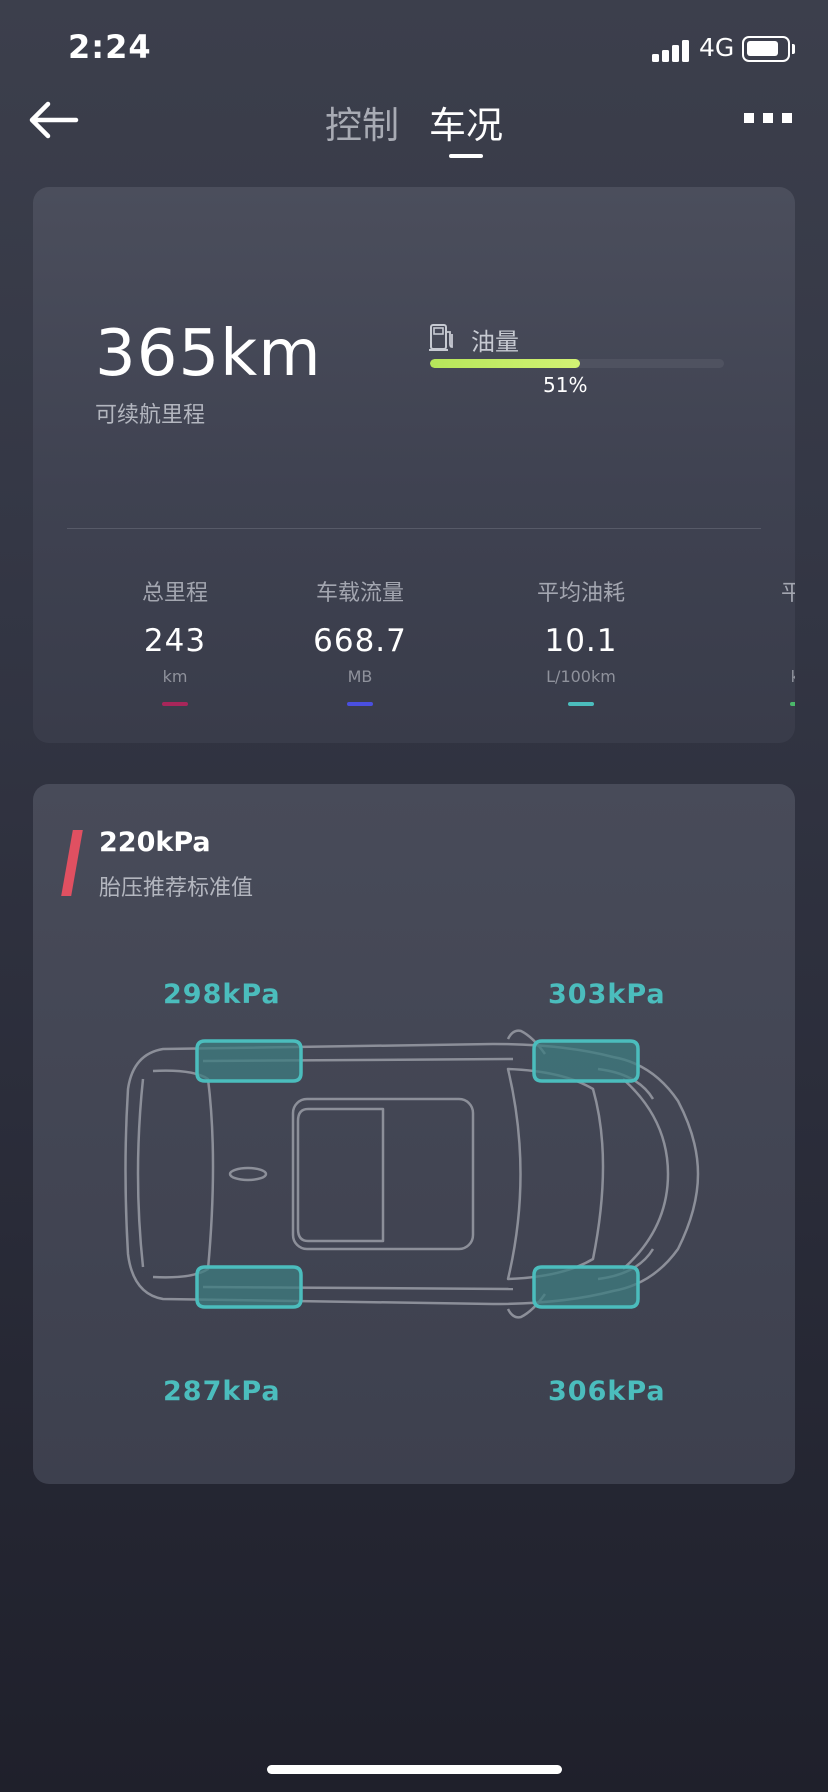  I want to click on fuel-bar-fill, so click(505, 363).